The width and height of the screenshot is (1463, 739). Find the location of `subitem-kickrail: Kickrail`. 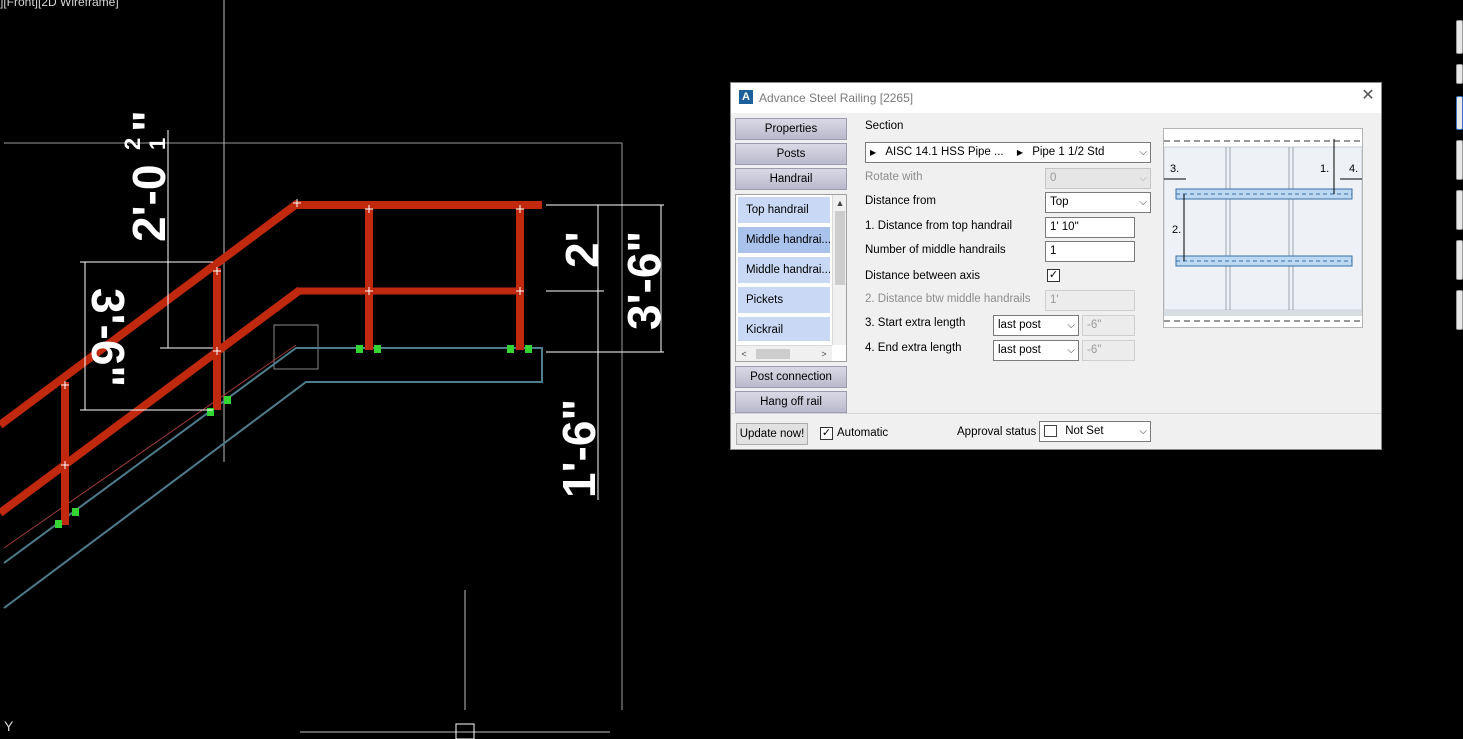

subitem-kickrail: Kickrail is located at coordinates (784, 329).